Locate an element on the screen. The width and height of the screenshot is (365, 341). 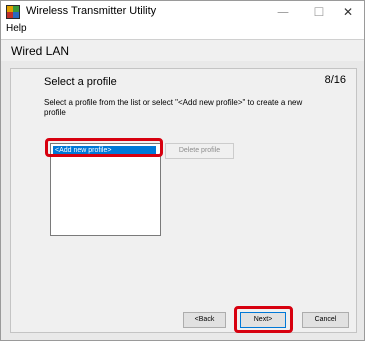
maximize-button: ☐ is located at coordinates (319, 12).